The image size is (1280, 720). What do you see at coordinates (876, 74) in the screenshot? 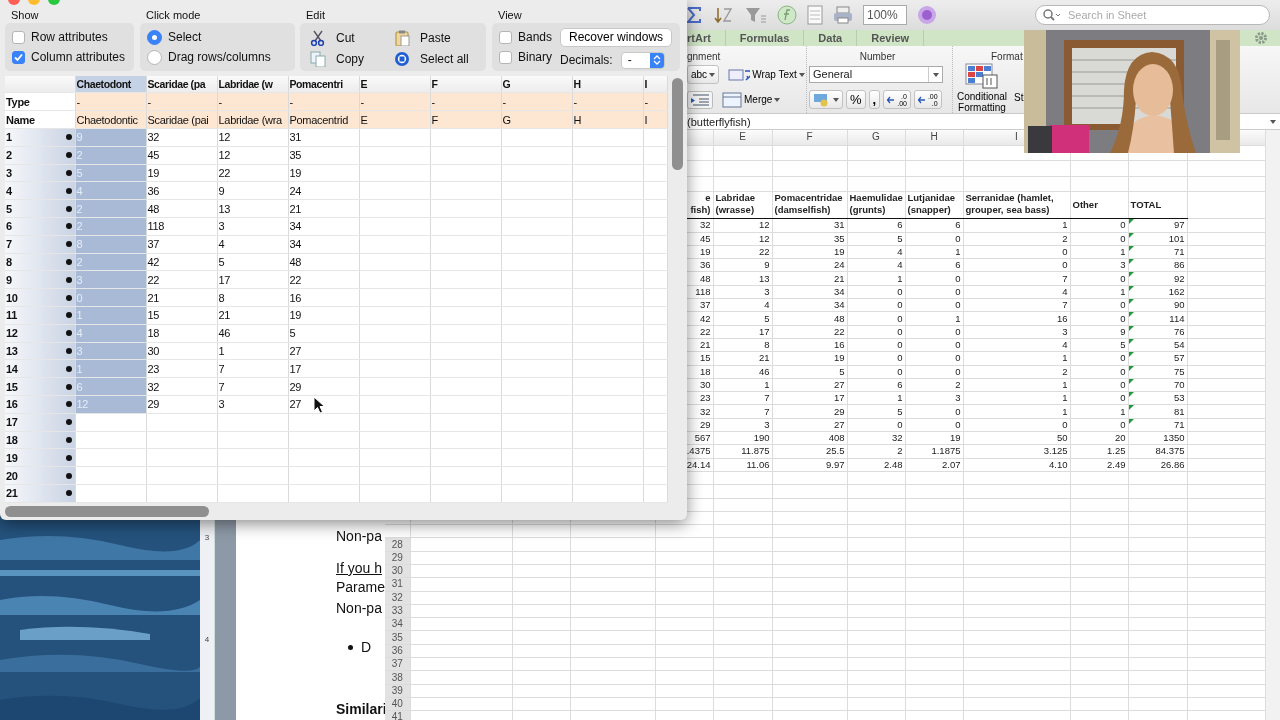
I see `number-format-select: General` at bounding box center [876, 74].